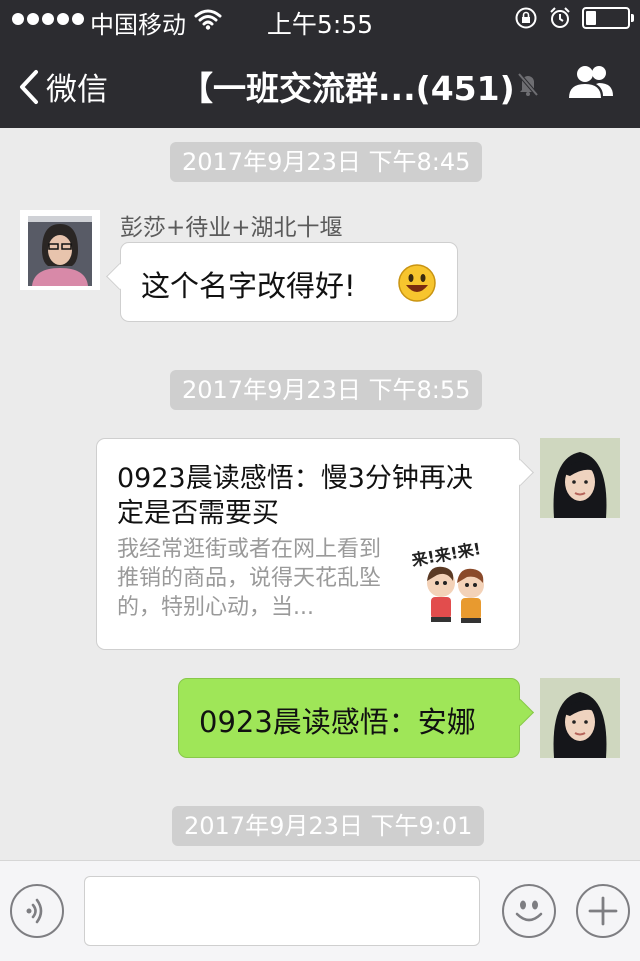 Image resolution: width=640 pixels, height=961 pixels. I want to click on more-actions-button, so click(603, 911).